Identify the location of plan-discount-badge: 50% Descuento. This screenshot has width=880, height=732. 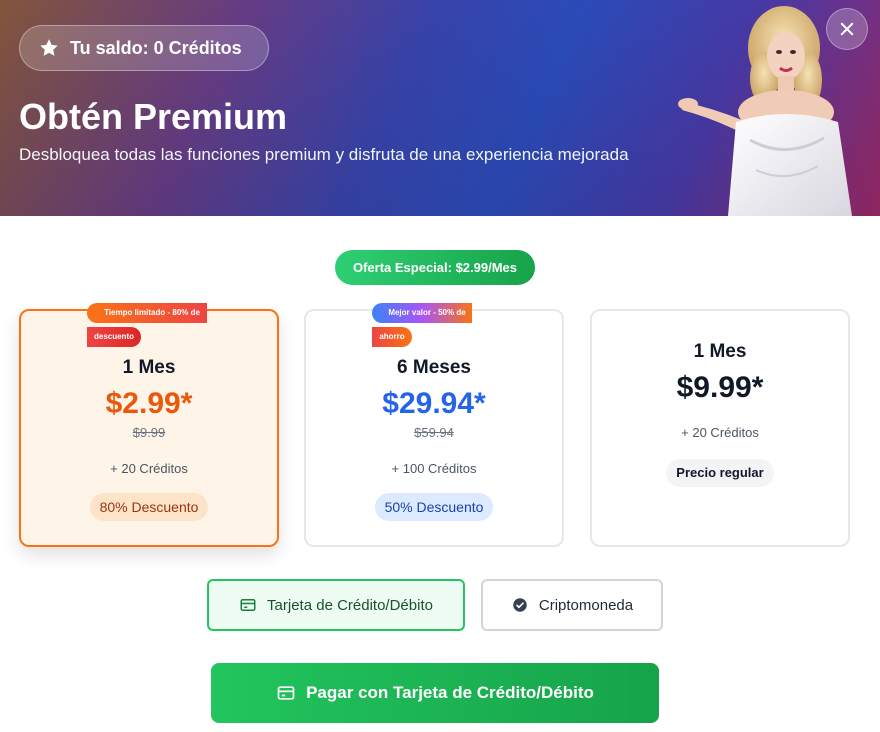
(434, 507).